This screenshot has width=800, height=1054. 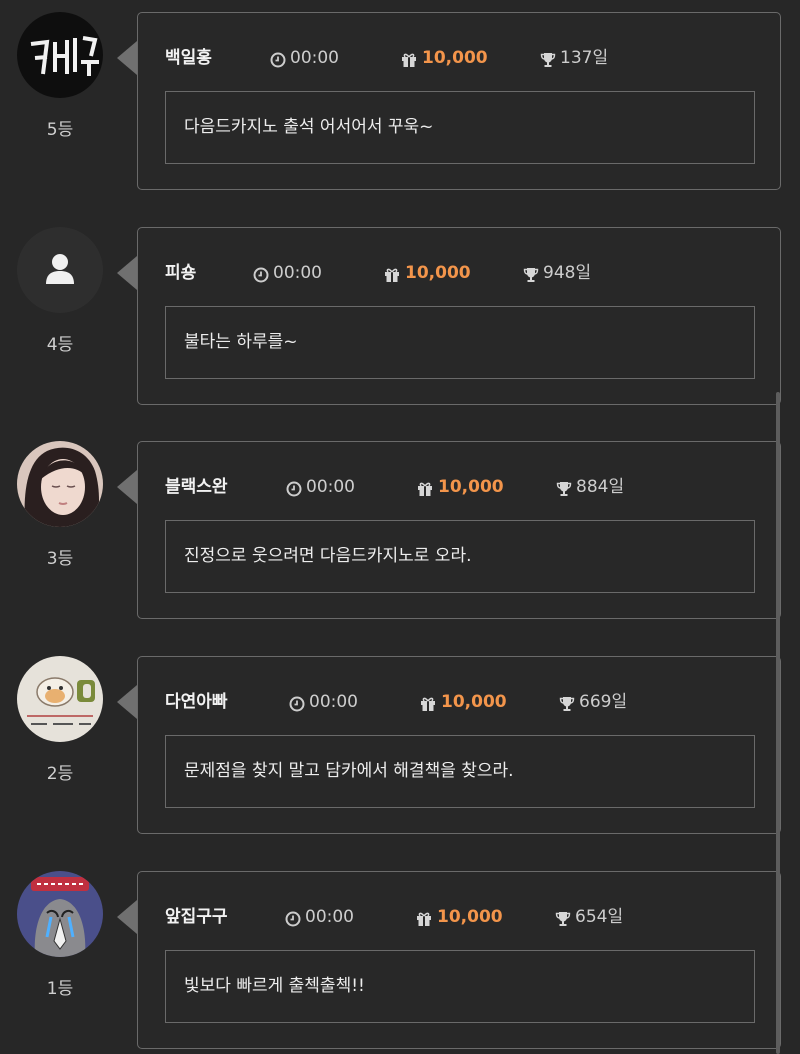 I want to click on consecutive-days: 884일, so click(x=590, y=487).